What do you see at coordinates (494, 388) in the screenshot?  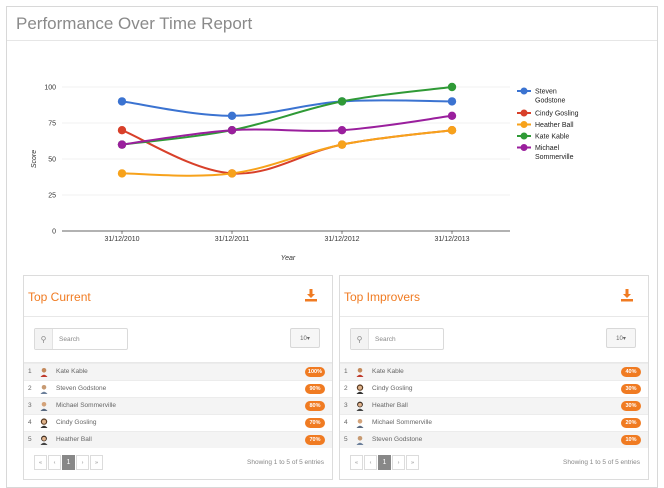 I see `table-row: 2 Cindy Gosling 30%` at bounding box center [494, 388].